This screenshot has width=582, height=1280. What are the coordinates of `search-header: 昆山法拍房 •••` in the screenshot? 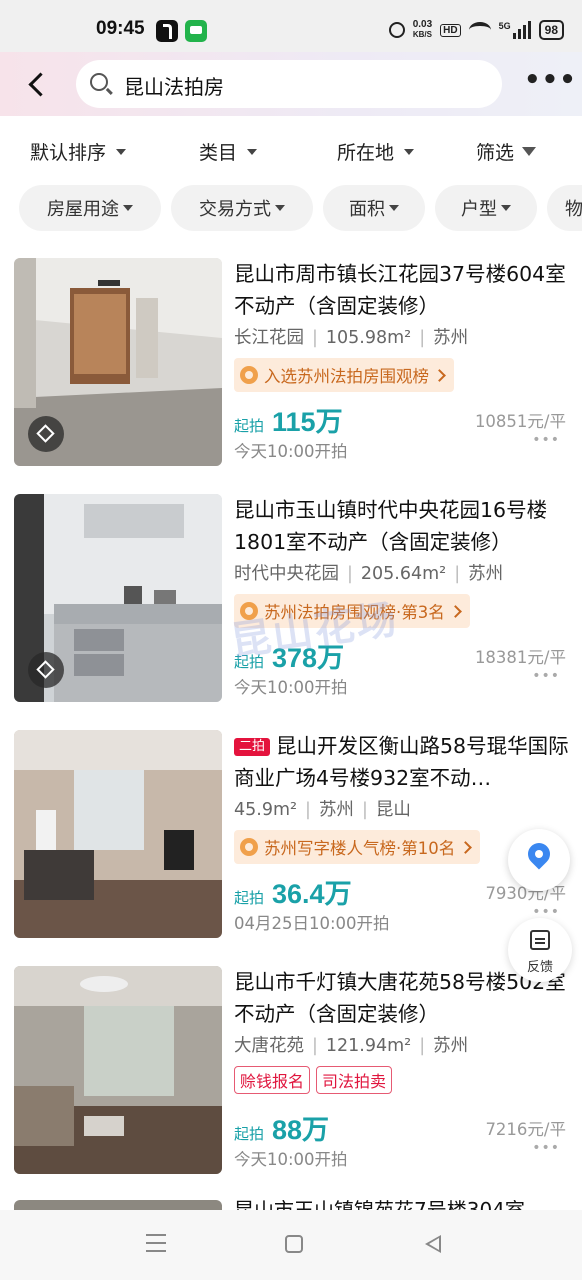 It's located at (291, 84).